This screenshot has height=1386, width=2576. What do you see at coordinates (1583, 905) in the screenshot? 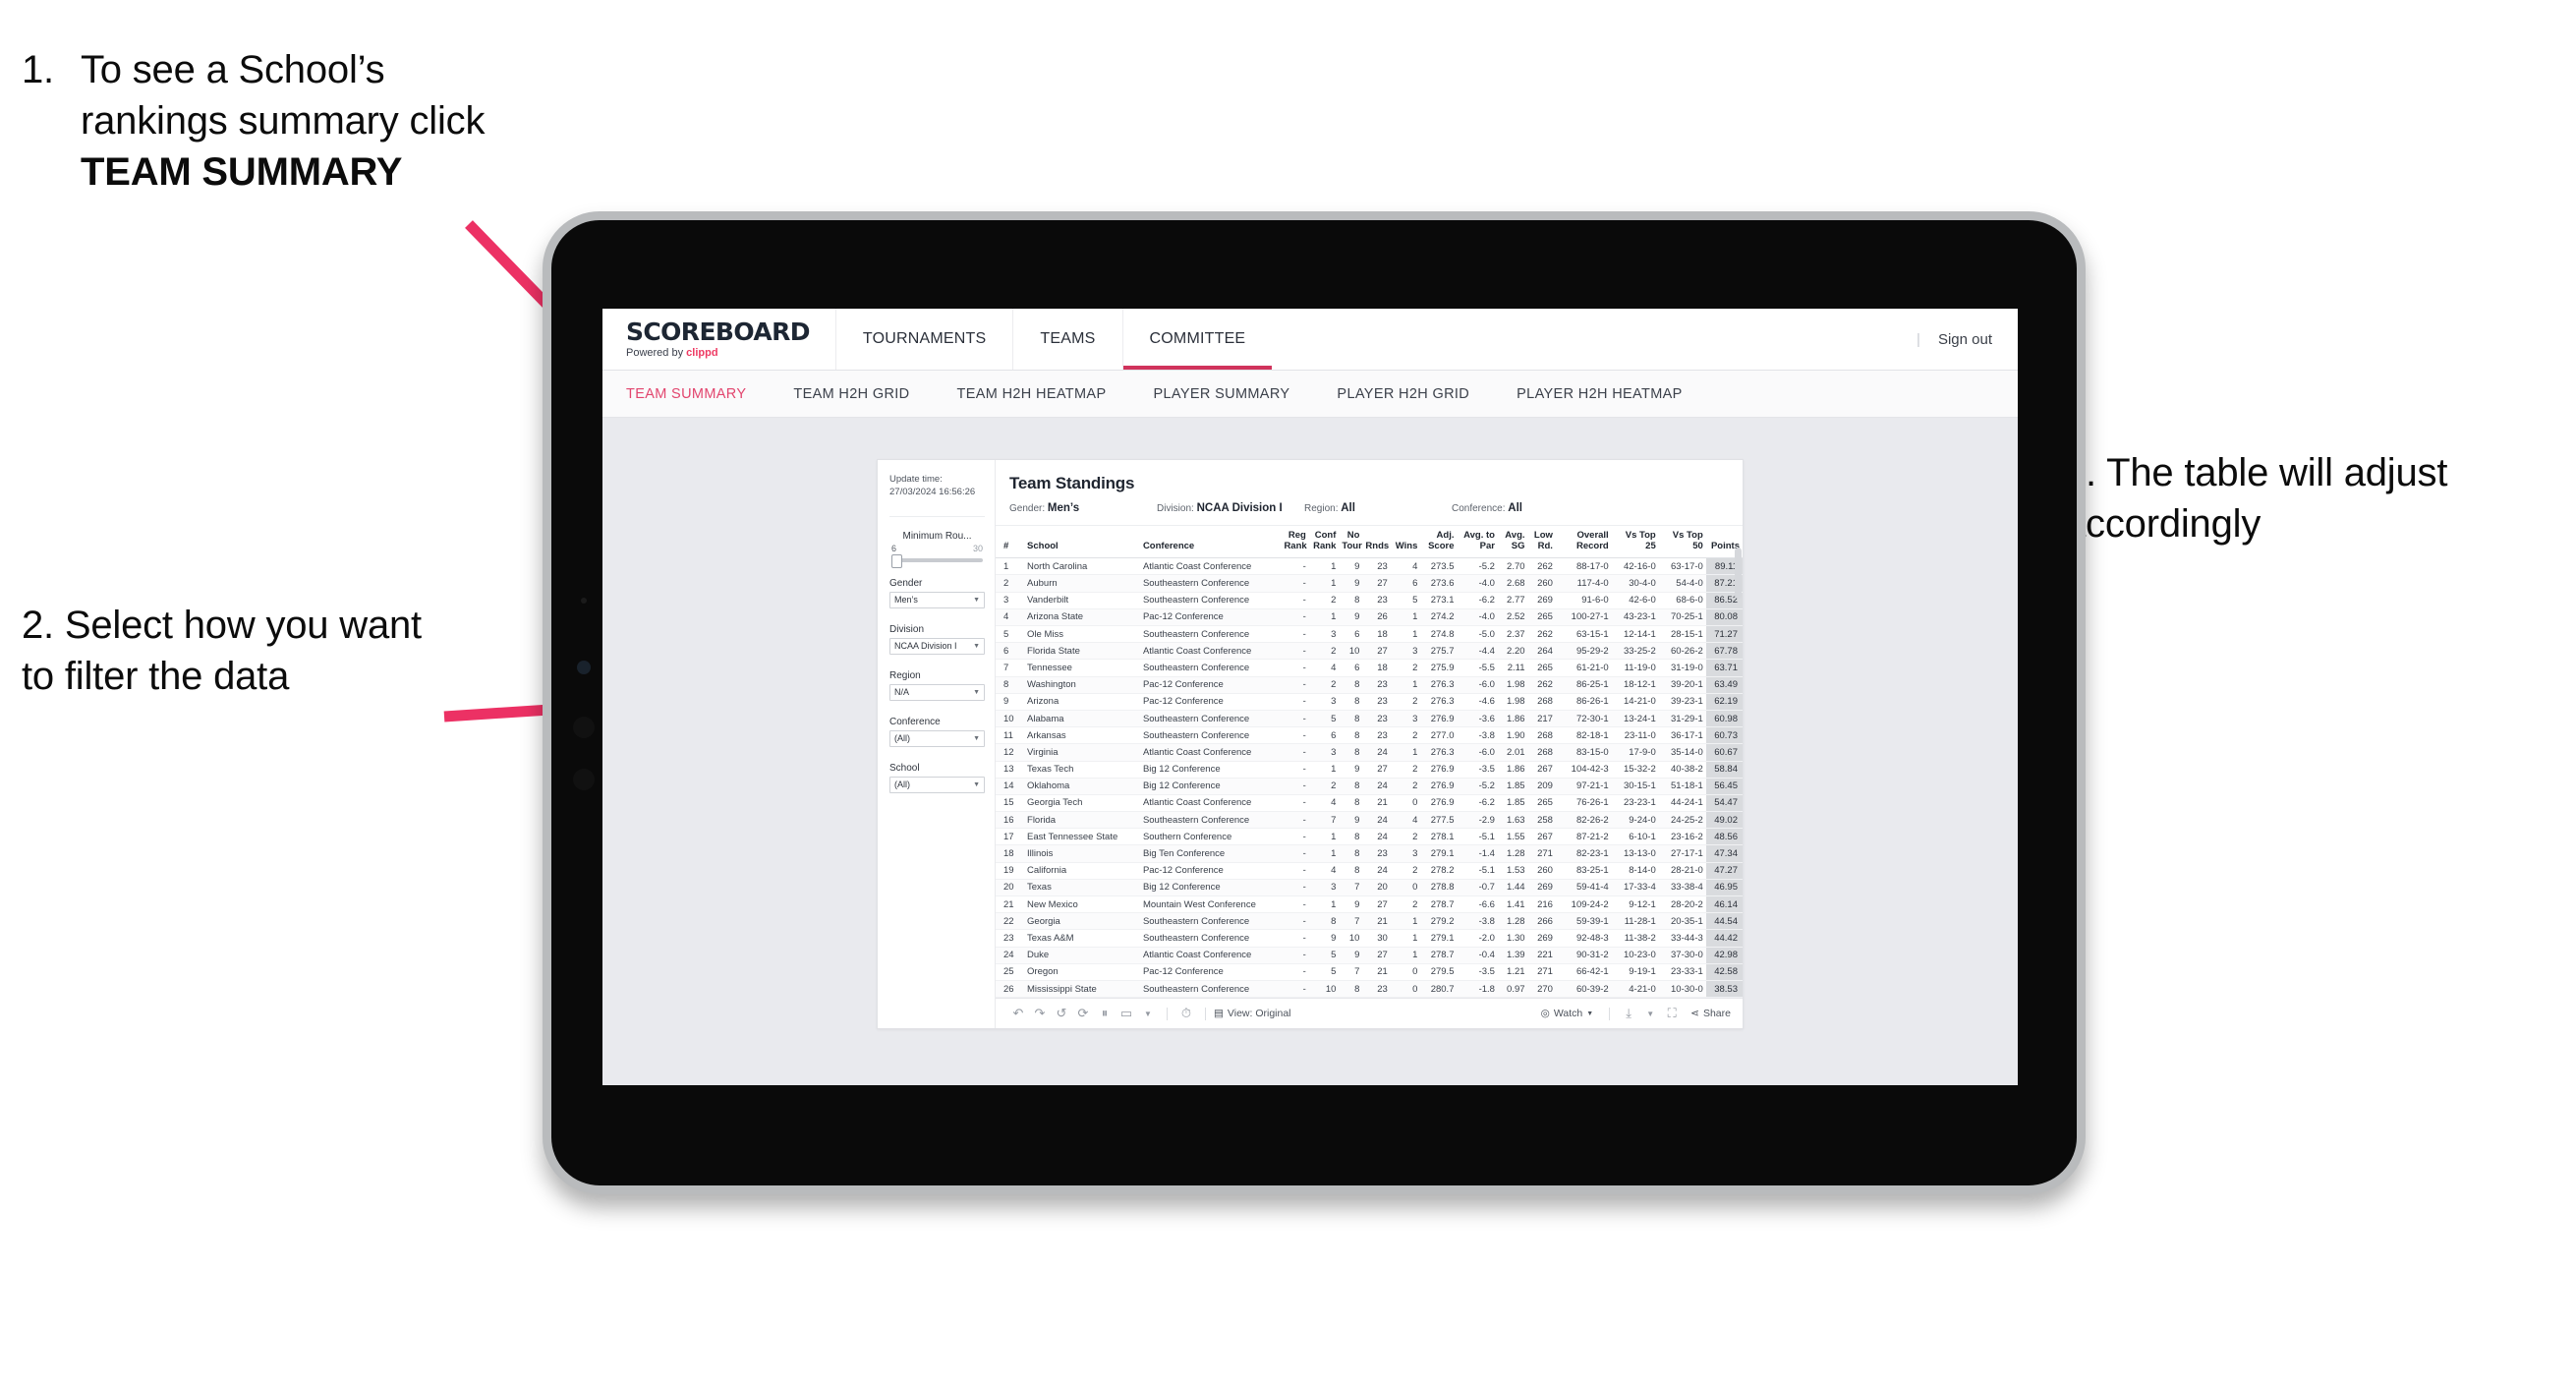
I see `cell-overall-record: 109-24-2` at bounding box center [1583, 905].